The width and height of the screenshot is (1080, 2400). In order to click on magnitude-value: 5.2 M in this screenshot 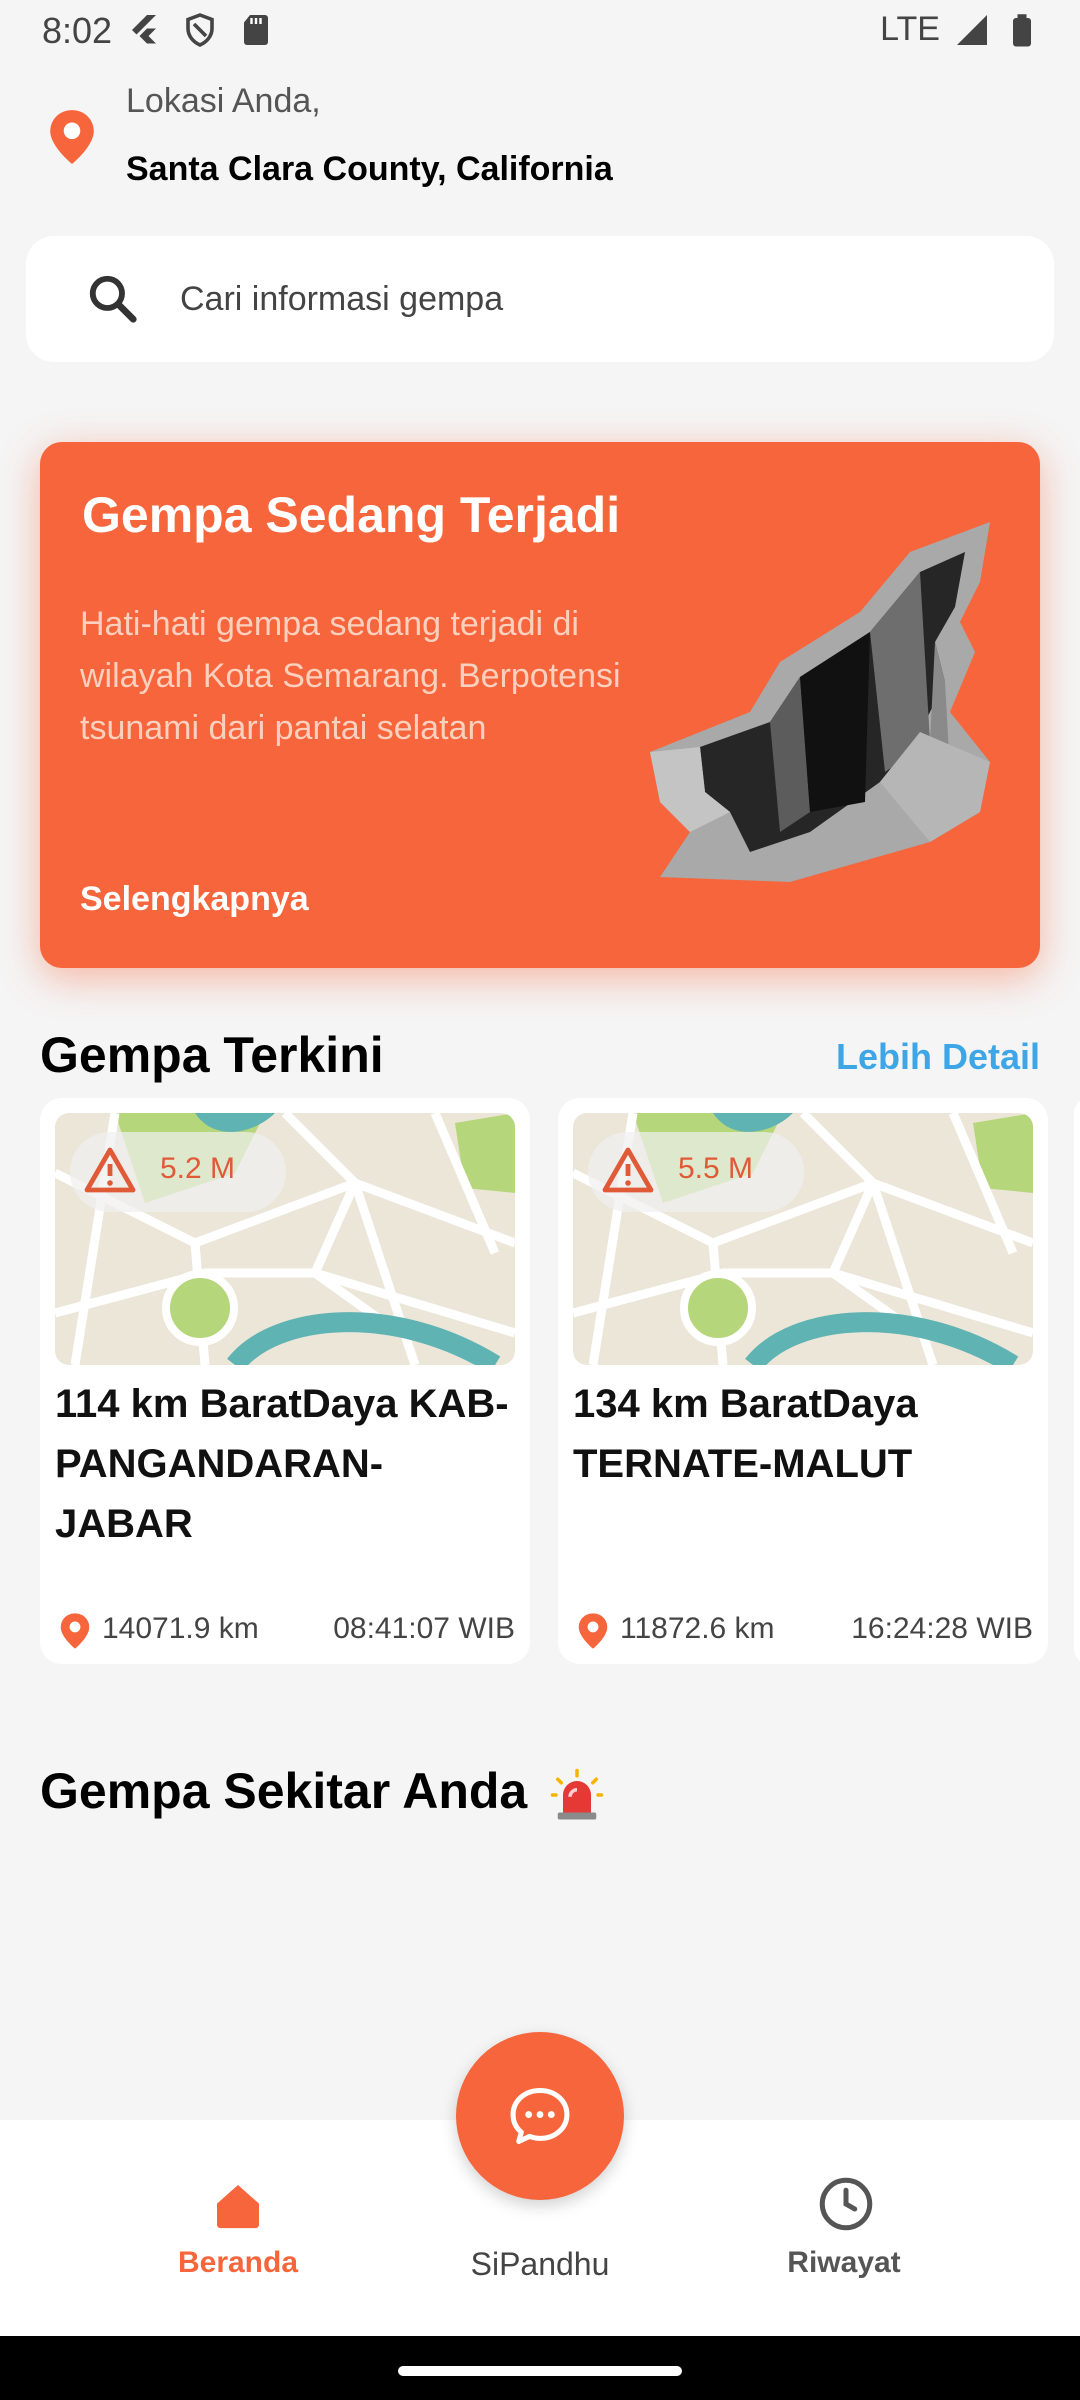, I will do `click(198, 1168)`.